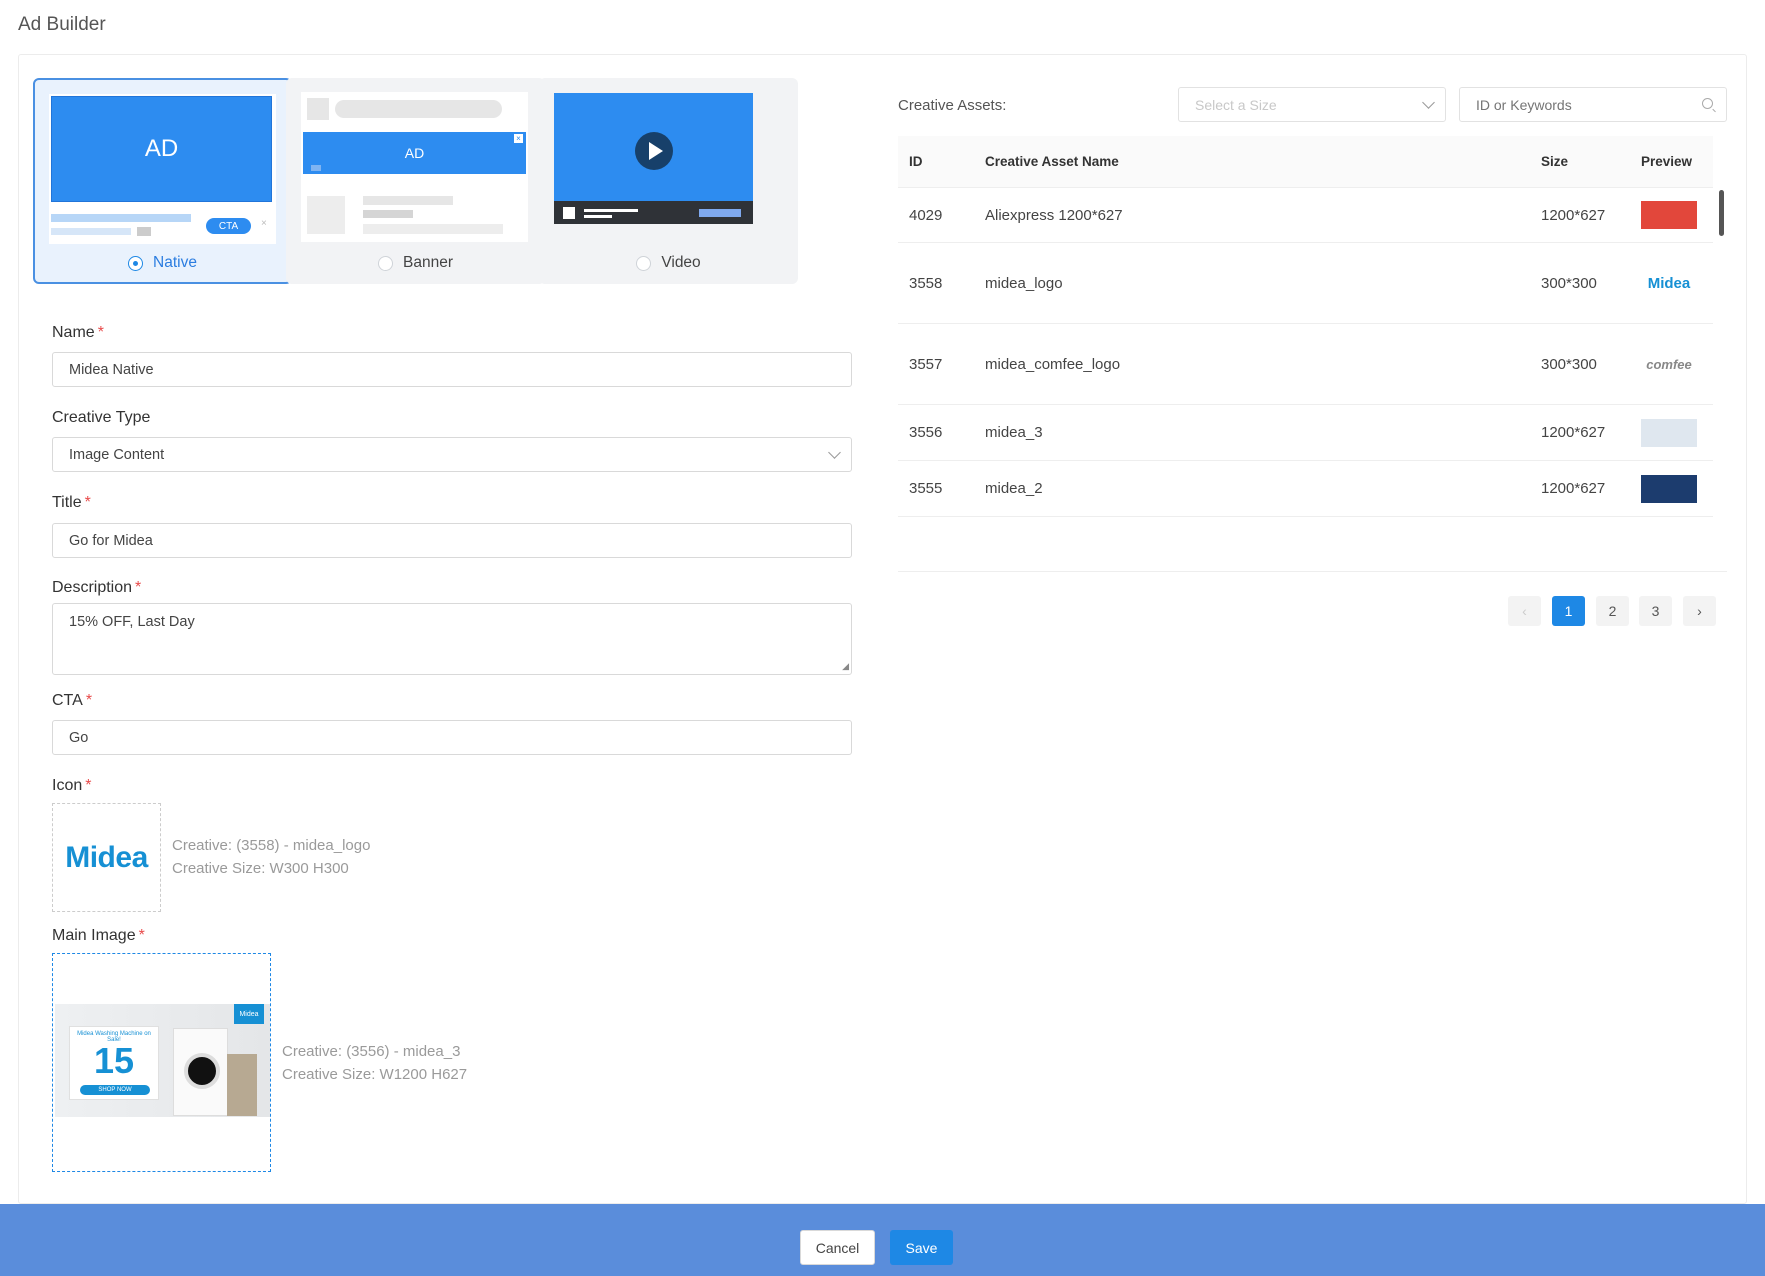 The width and height of the screenshot is (1765, 1276). I want to click on type-card-banner: AD × Banner, so click(415, 181).